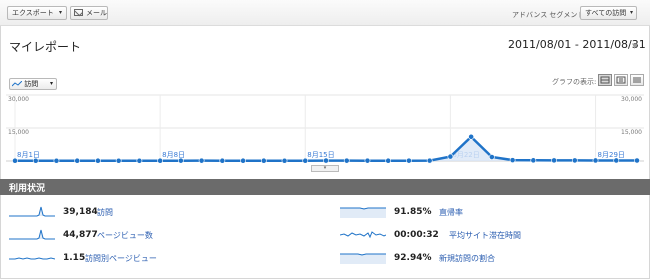  I want to click on graph-display-label: グラフの表示:, so click(574, 82).